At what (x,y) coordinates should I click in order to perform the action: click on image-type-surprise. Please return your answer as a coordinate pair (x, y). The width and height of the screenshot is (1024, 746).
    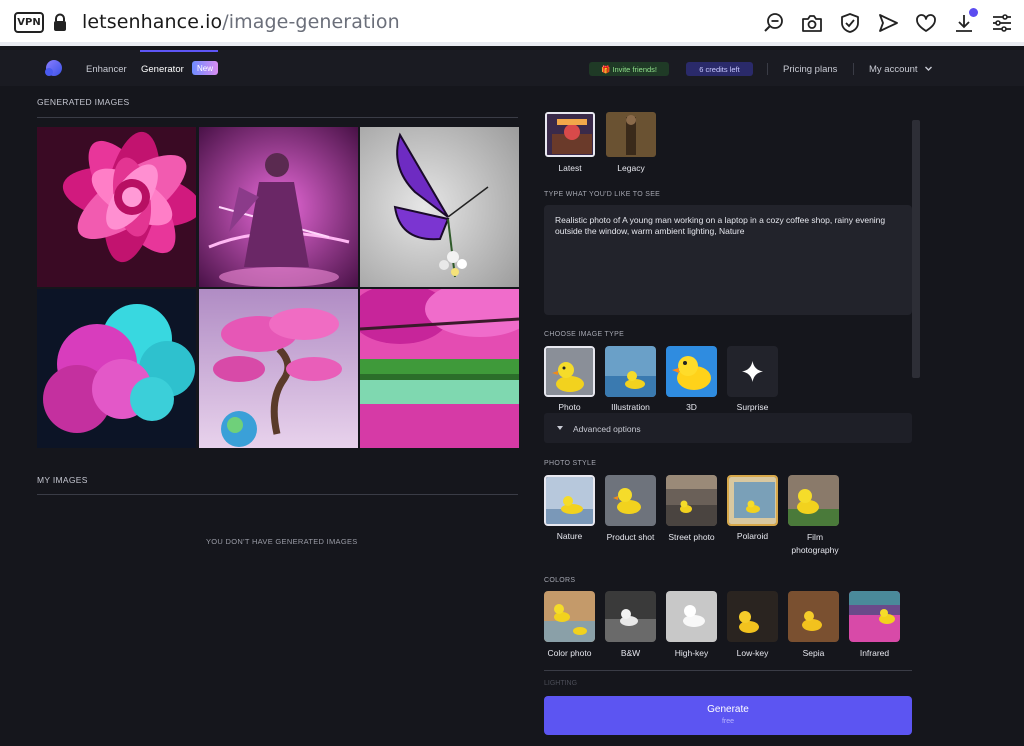
    Looking at the image, I should click on (752, 371).